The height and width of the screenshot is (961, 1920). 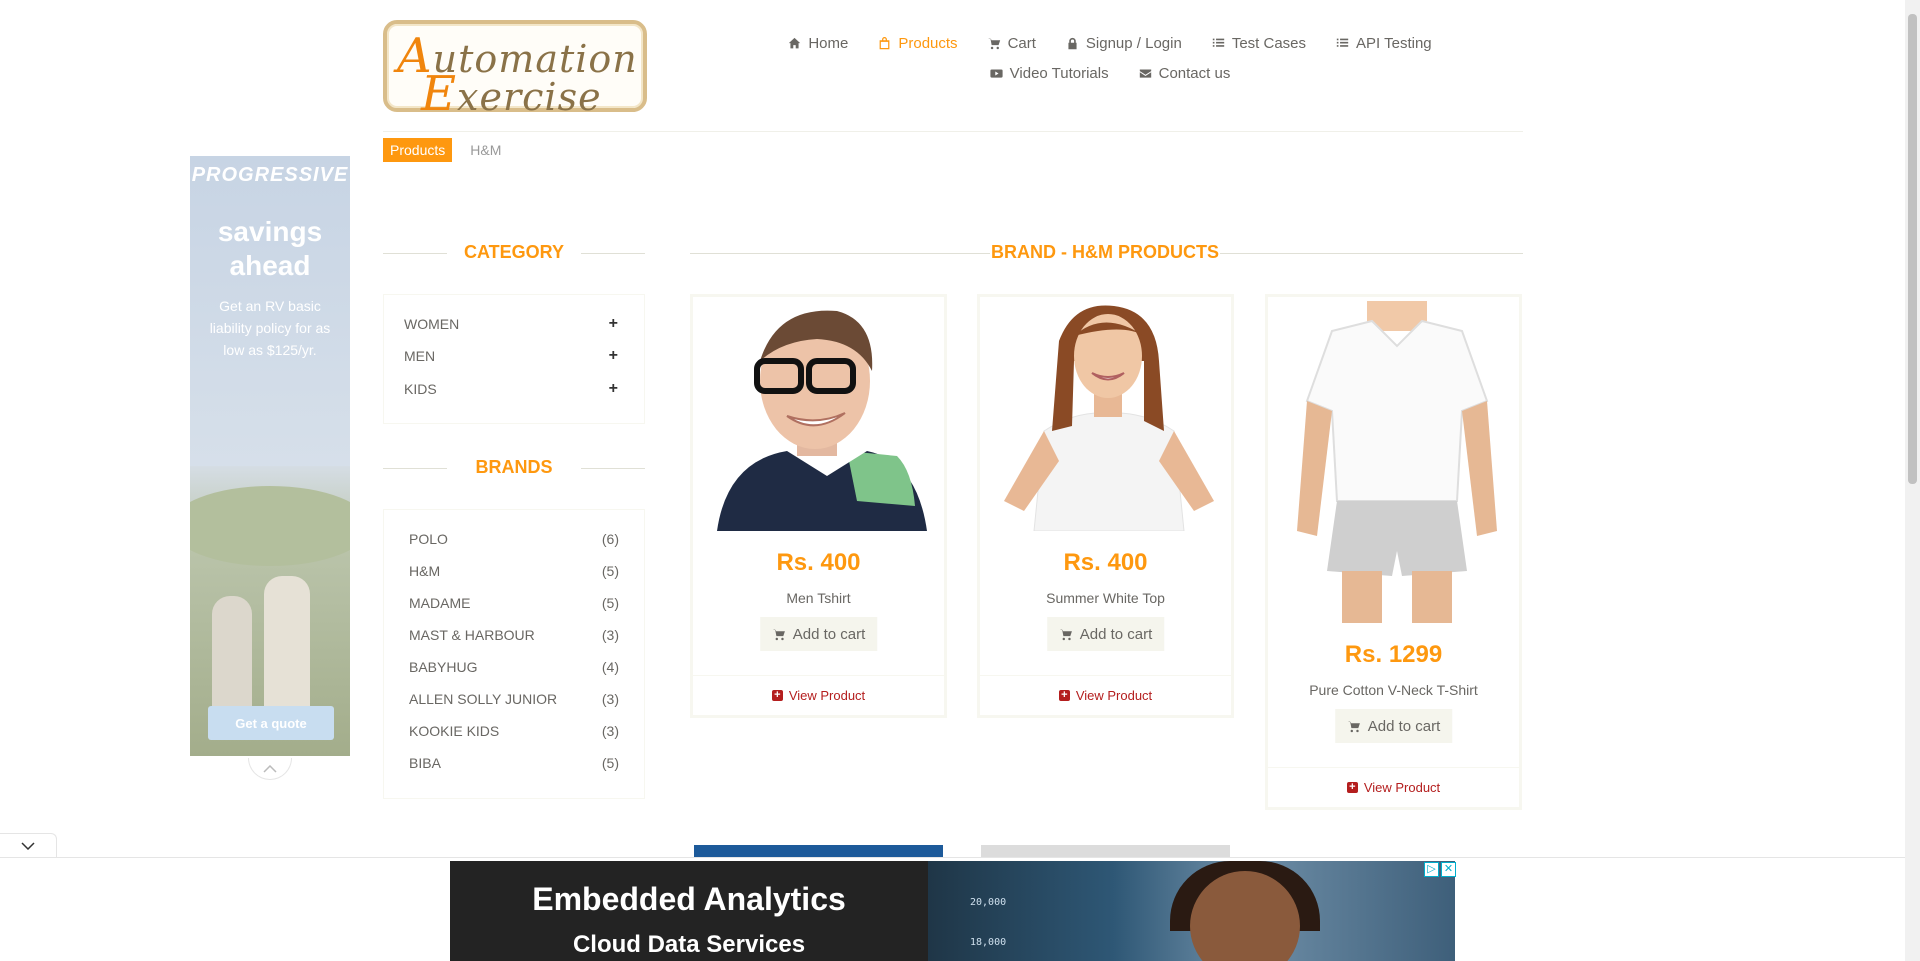 I want to click on brand-count: (3), so click(x=610, y=635).